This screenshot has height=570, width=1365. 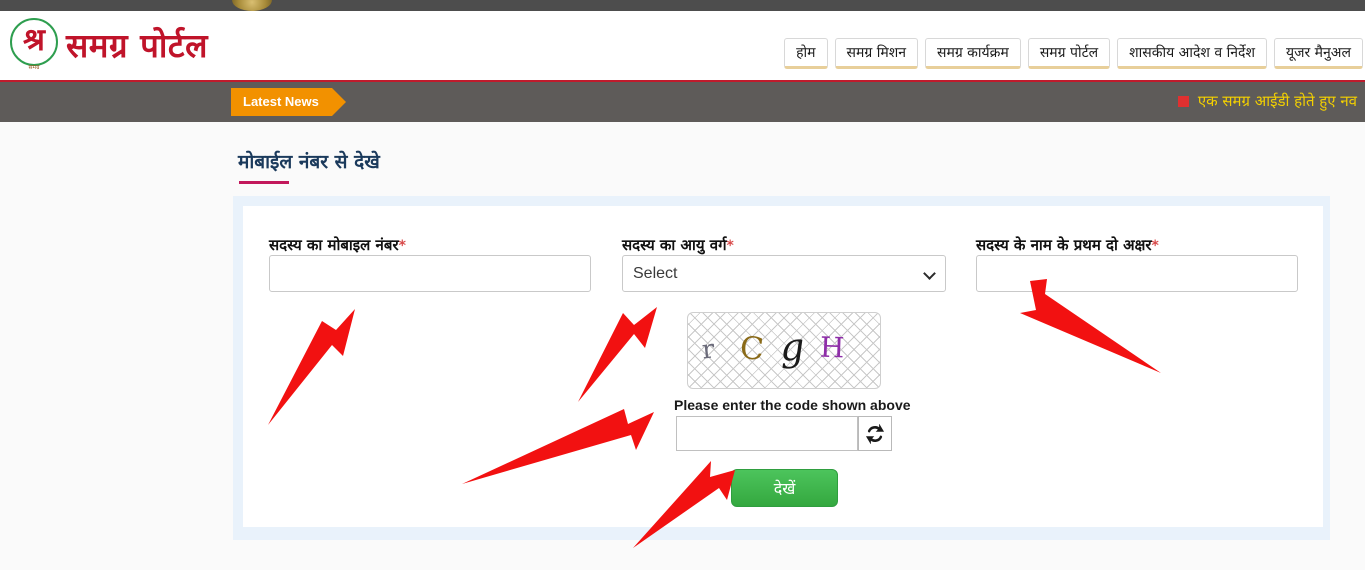 What do you see at coordinates (682, 102) in the screenshot?
I see `news-ticker-bar` at bounding box center [682, 102].